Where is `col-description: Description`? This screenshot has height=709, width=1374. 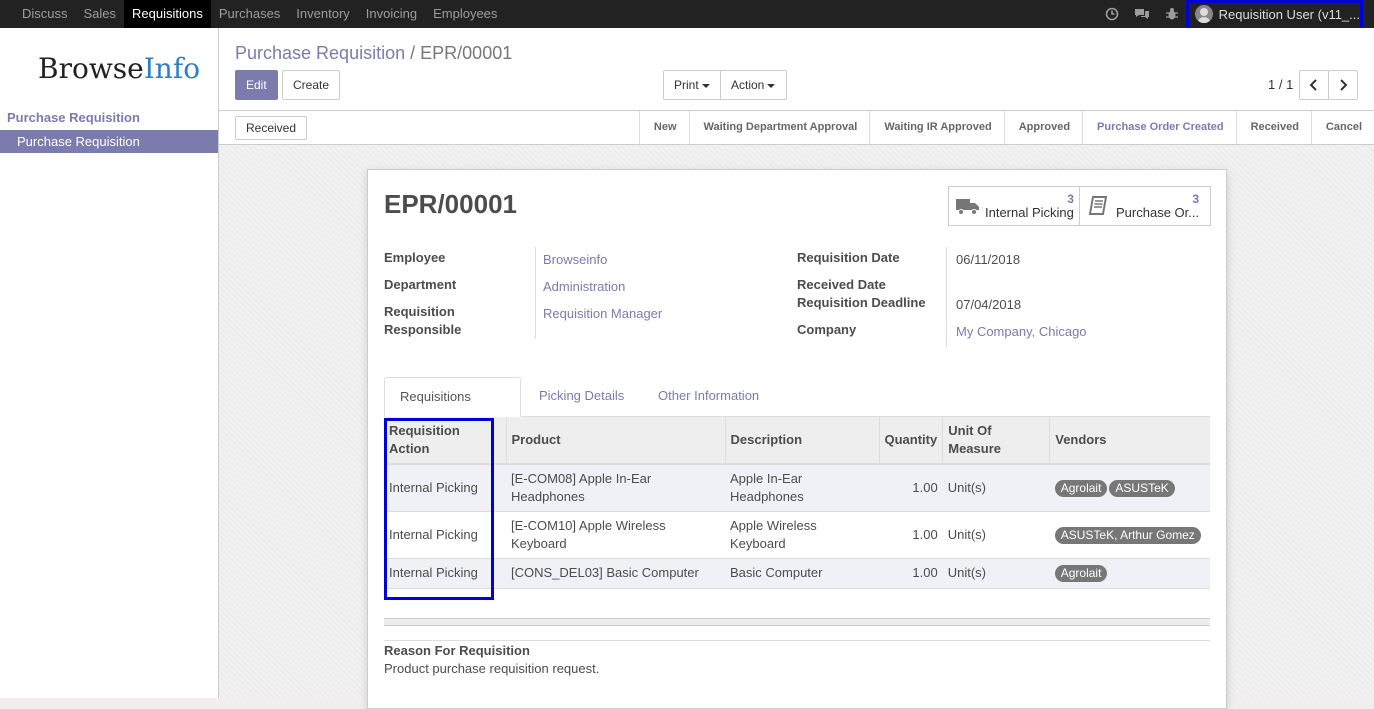 col-description: Description is located at coordinates (801, 441).